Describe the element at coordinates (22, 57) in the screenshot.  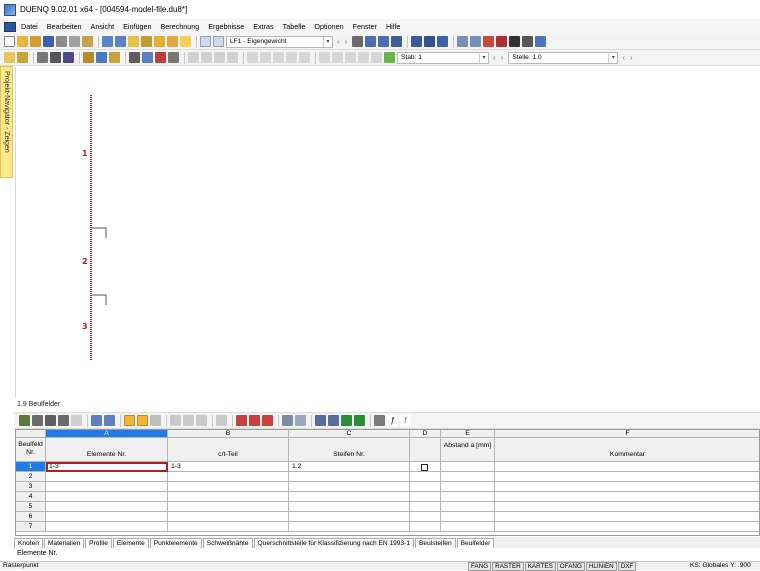
I see `draw-polyline-icon` at that location.